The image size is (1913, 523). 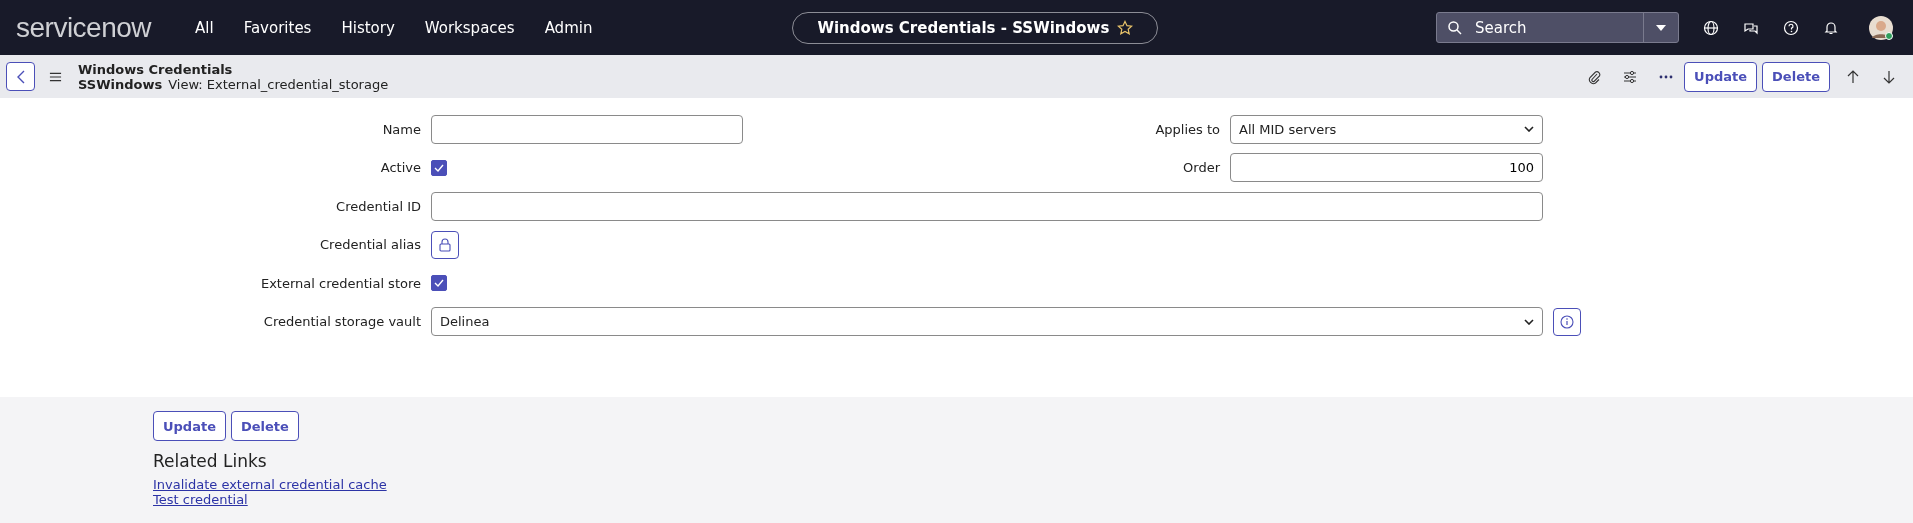 What do you see at coordinates (400, 168) in the screenshot?
I see `field-label: Active` at bounding box center [400, 168].